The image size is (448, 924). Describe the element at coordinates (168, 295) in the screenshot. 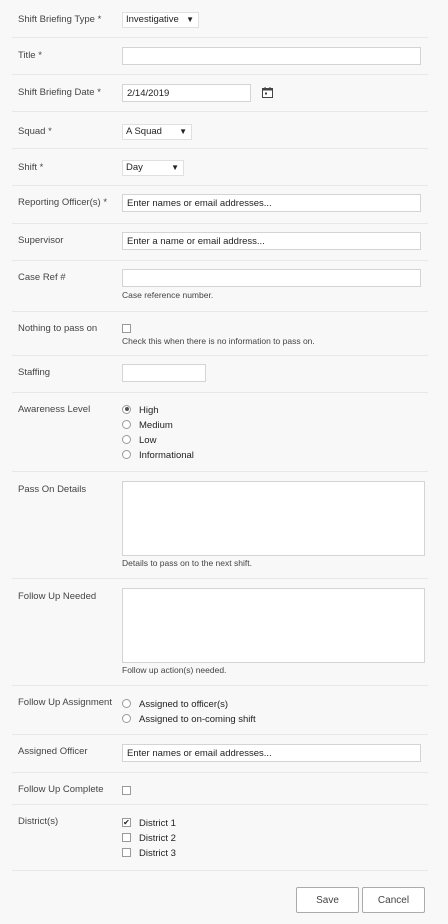

I see `case-ref-hint: Case reference number.` at that location.